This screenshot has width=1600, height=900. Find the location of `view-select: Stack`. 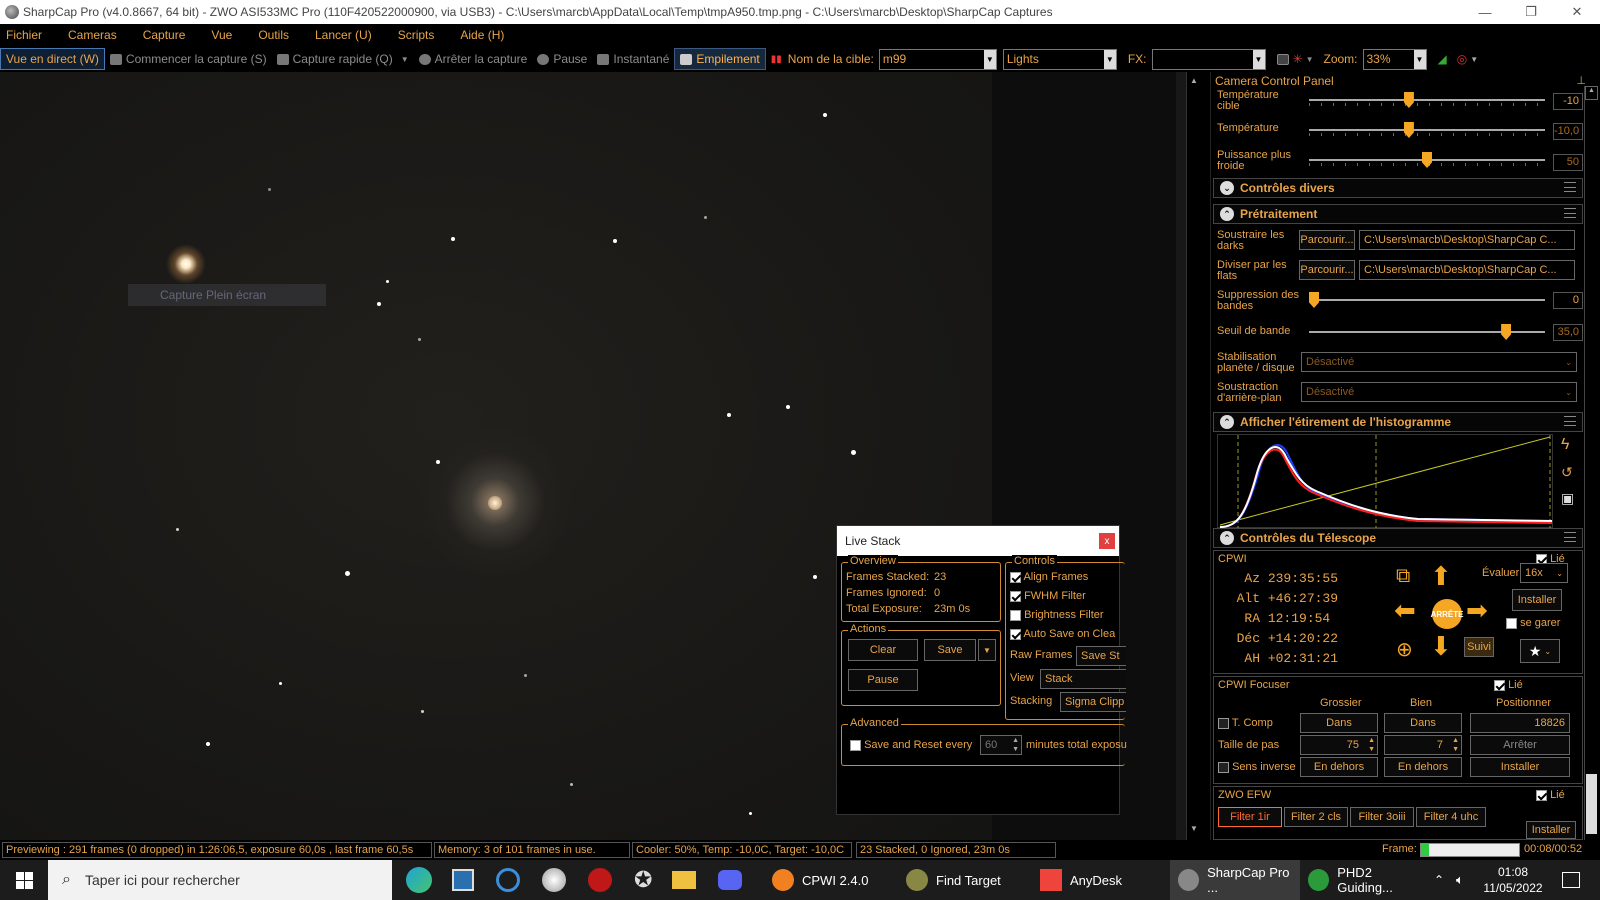

view-select: Stack is located at coordinates (1083, 679).